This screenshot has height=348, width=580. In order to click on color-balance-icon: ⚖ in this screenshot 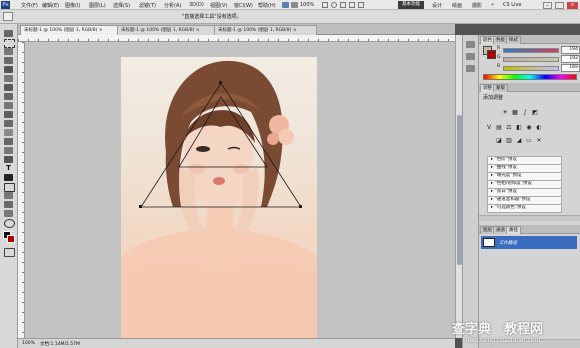, I will do `click(509, 127)`.